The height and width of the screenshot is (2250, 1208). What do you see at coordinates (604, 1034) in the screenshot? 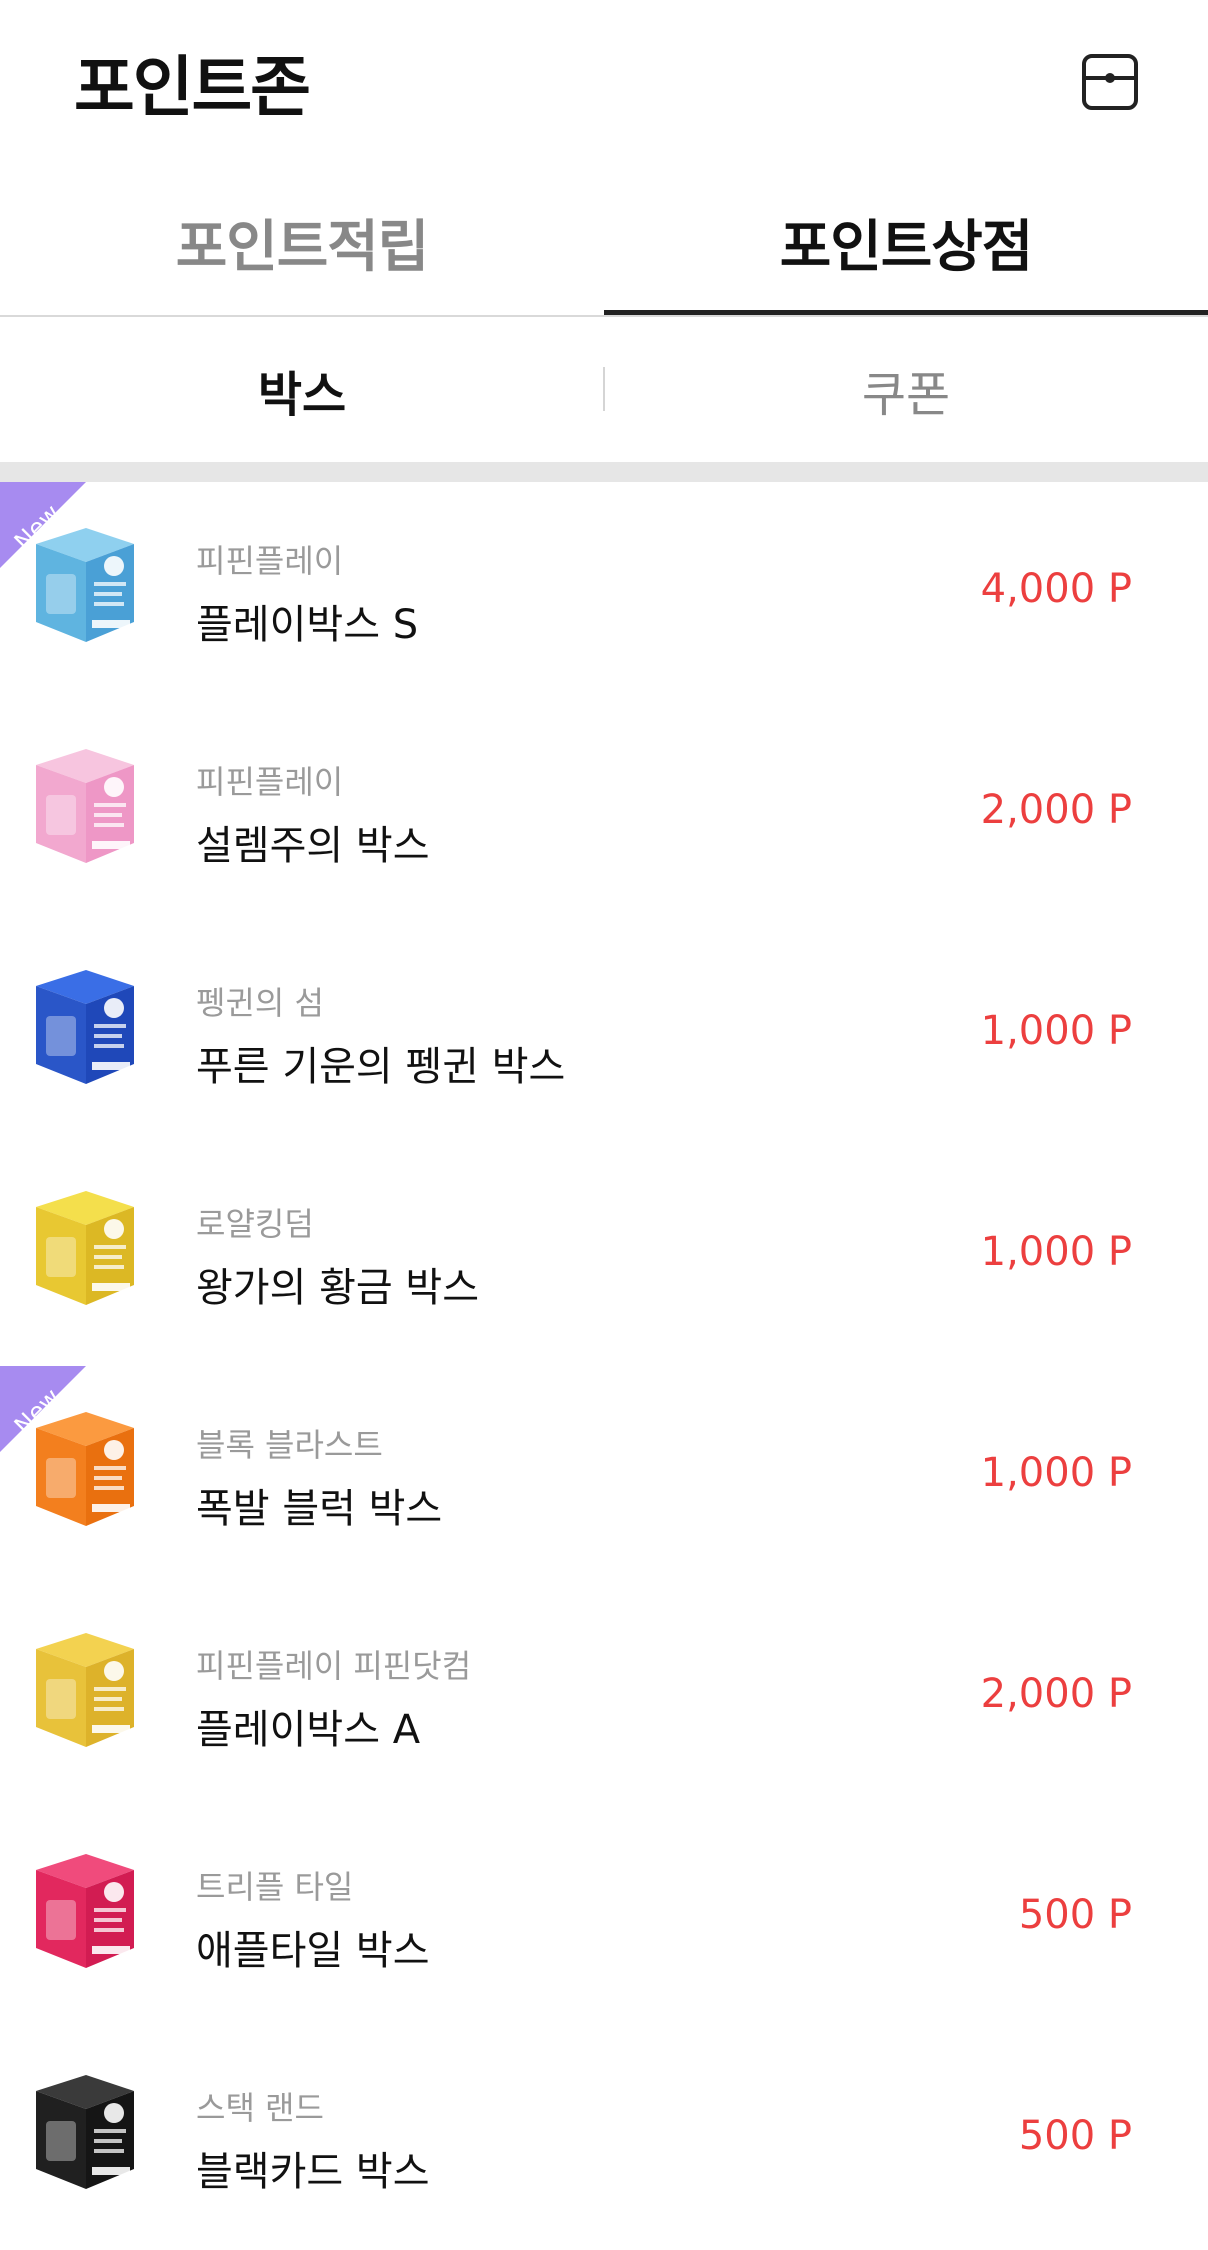
I see `product-row: 펭귄의 섬푸른 기운의 펭귄 박스 1,000 P` at bounding box center [604, 1034].